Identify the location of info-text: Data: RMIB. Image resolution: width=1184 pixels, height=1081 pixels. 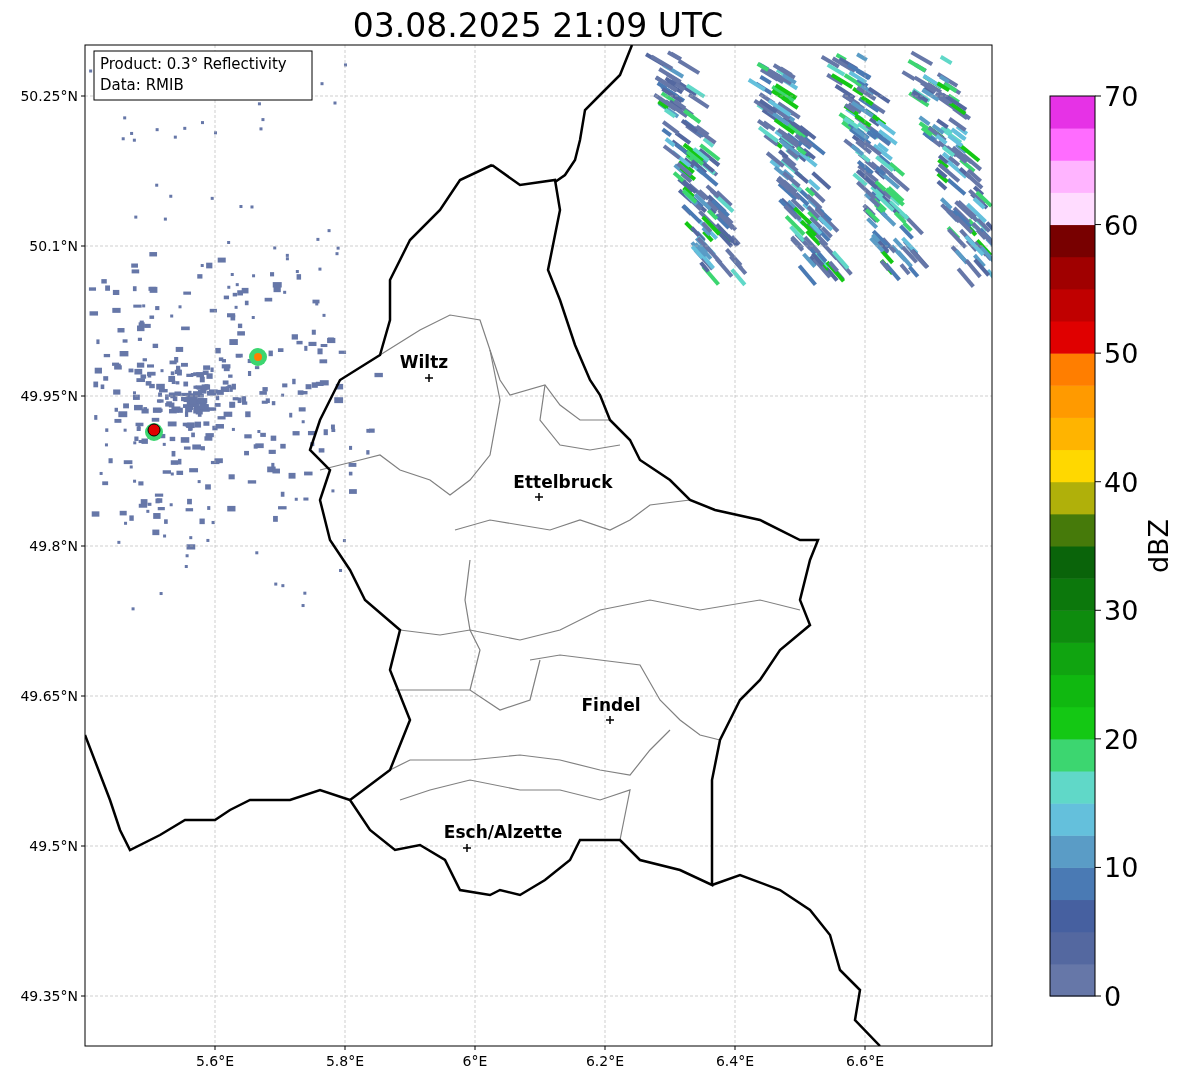
(142, 85).